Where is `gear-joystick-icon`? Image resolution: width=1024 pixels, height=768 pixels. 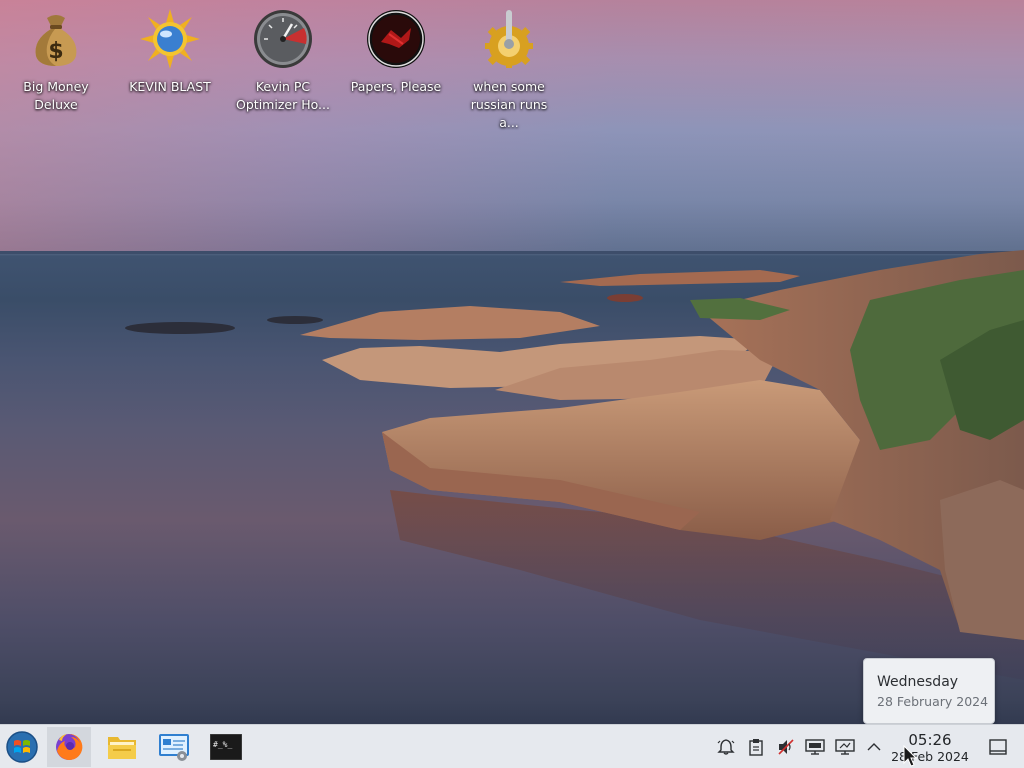
gear-joystick-icon is located at coordinates (509, 39).